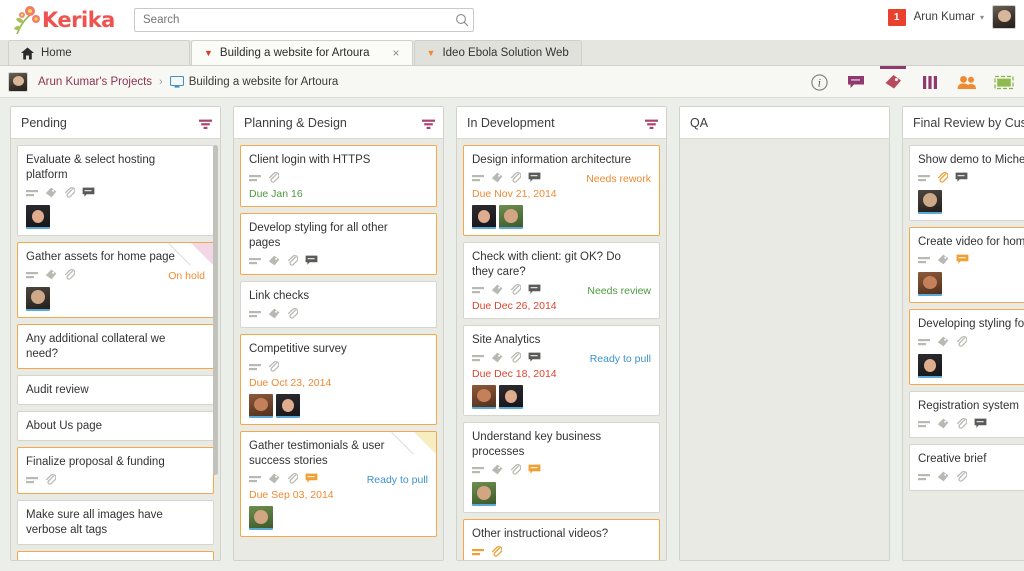  Describe the element at coordinates (302, 52) in the screenshot. I see `tab-building-a-website-for-artoura: ▼ Building a website for Artoura ×` at that location.